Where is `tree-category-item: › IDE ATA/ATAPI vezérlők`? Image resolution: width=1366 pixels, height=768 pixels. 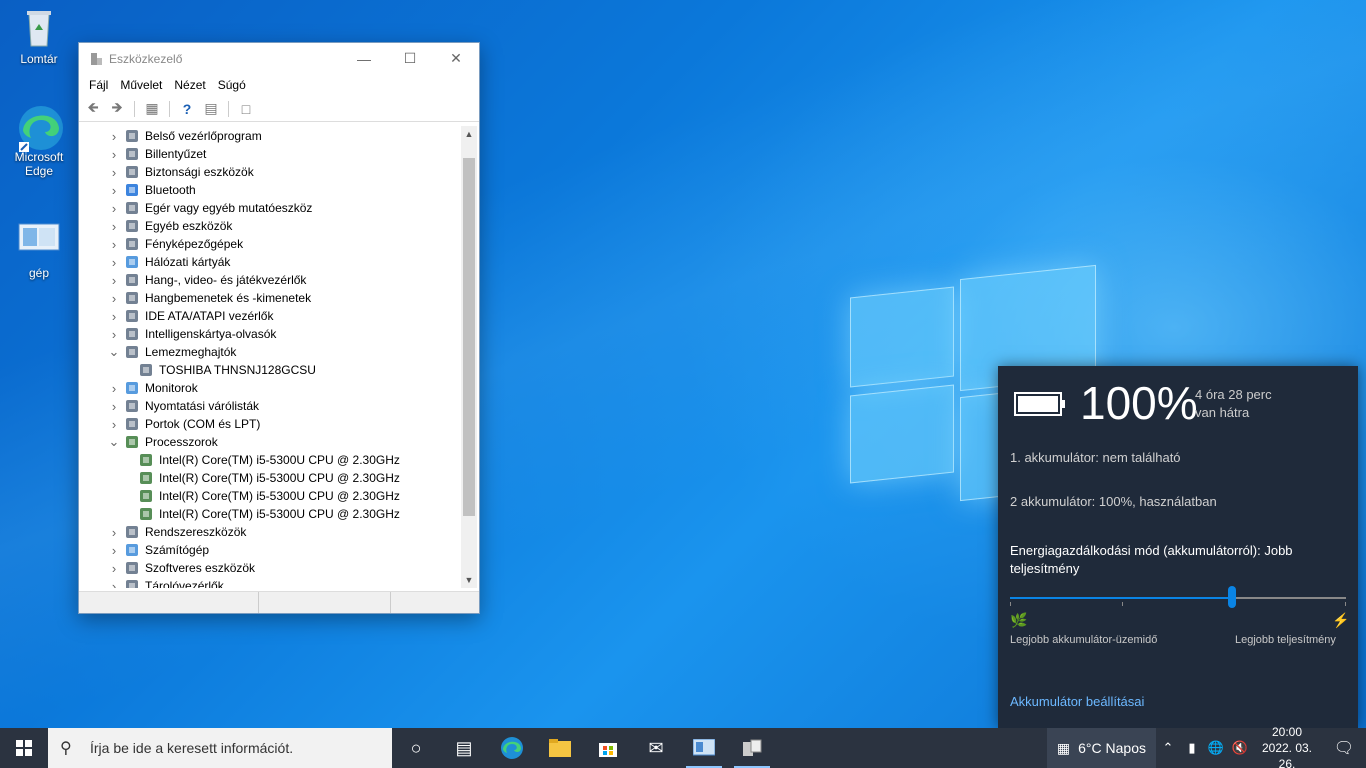 tree-category-item: › IDE ATA/ATAPI vezérlők is located at coordinates (271, 316).